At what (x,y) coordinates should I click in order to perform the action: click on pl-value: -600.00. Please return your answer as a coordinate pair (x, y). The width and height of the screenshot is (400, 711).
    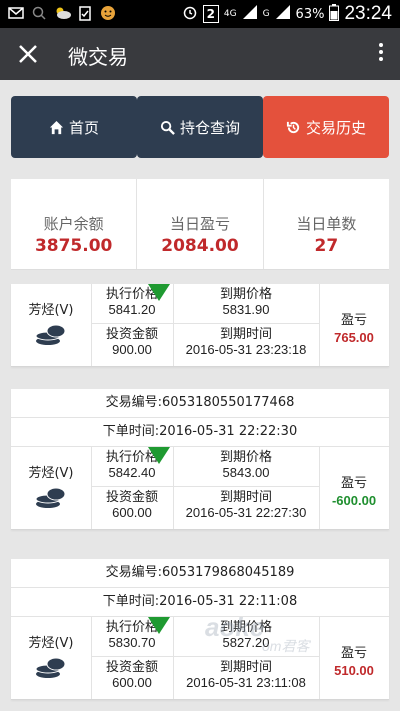
    Looking at the image, I should click on (354, 500).